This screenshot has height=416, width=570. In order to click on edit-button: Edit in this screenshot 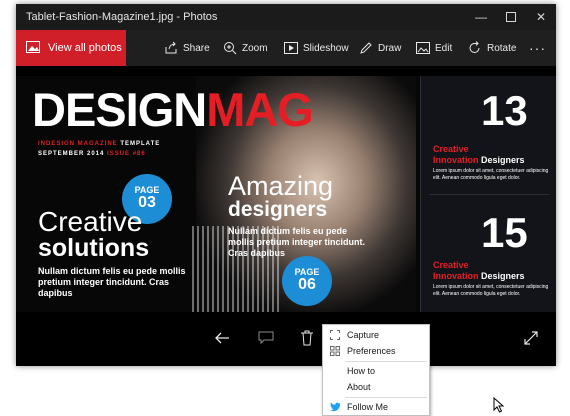, I will do `click(434, 48)`.